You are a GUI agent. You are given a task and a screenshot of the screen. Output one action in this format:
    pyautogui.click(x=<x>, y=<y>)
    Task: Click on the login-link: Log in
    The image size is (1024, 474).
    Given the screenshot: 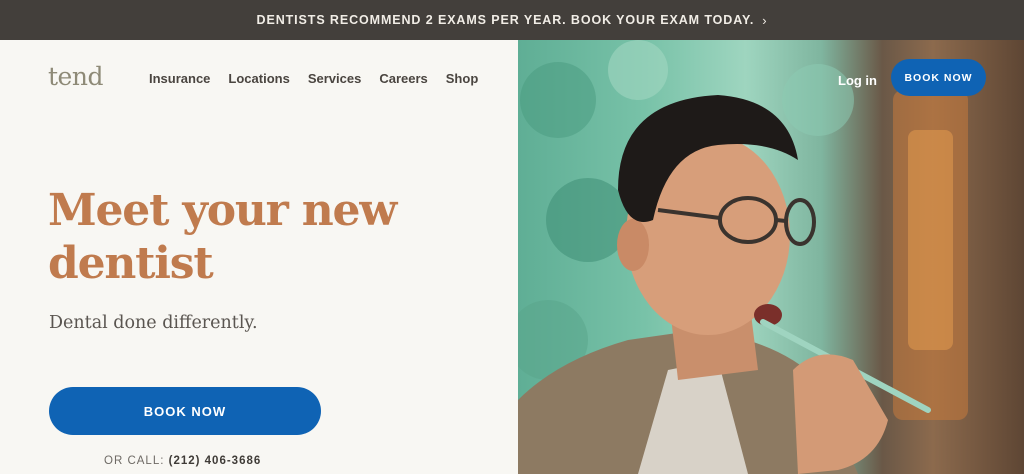 What is the action you would take?
    pyautogui.click(x=857, y=80)
    